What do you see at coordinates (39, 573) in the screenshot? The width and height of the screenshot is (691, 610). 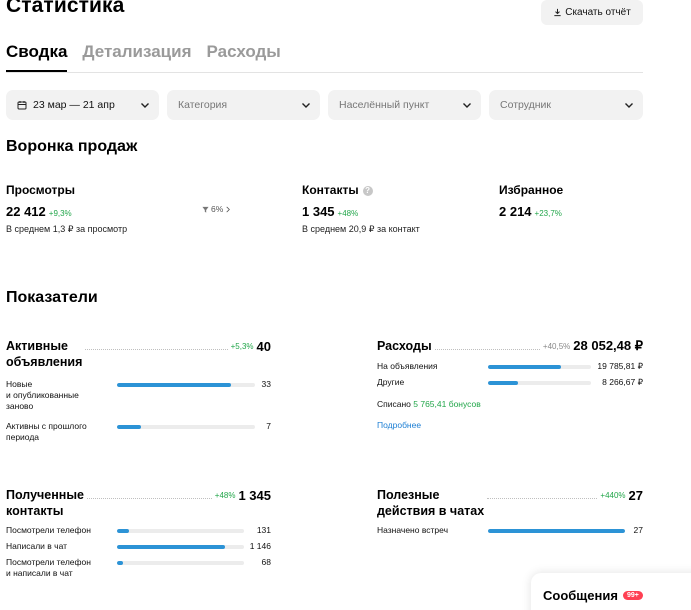 I see `metric-row-label-line: и написали в чат` at bounding box center [39, 573].